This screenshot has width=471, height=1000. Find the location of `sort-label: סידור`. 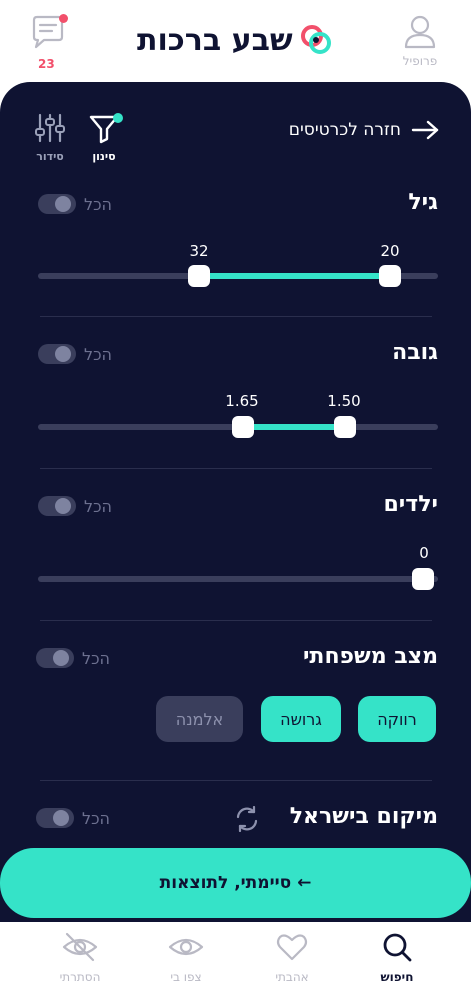

sort-label: סידור is located at coordinates (50, 156).